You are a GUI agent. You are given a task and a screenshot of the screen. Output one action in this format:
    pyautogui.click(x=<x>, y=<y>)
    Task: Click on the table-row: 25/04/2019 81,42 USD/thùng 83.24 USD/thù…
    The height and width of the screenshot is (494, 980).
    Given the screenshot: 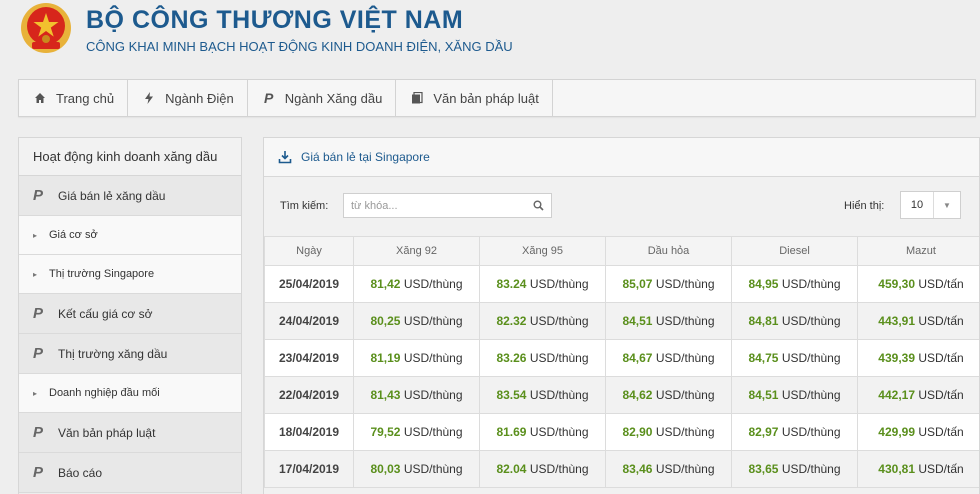 What is the action you would take?
    pyautogui.click(x=621, y=284)
    